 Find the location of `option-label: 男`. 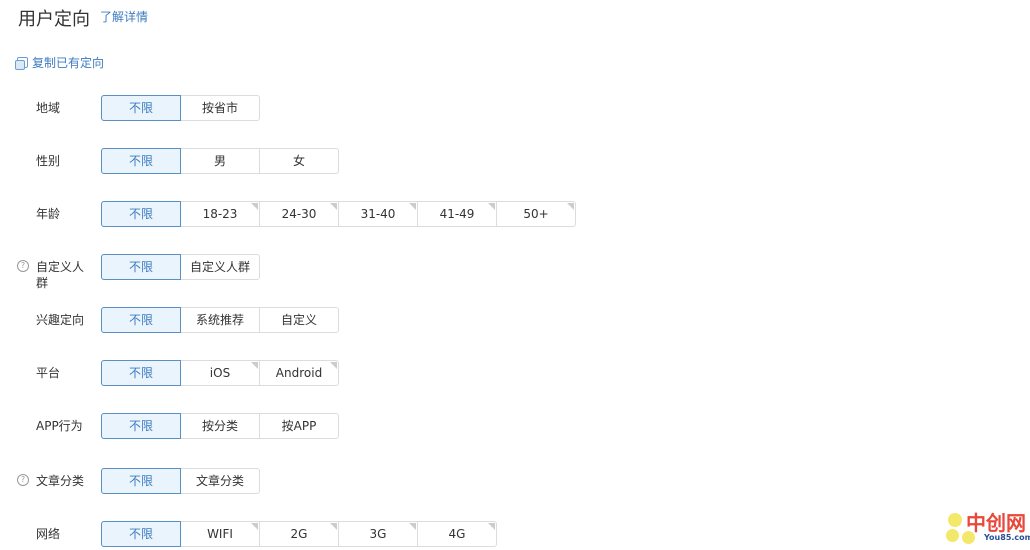

option-label: 男 is located at coordinates (219, 161).